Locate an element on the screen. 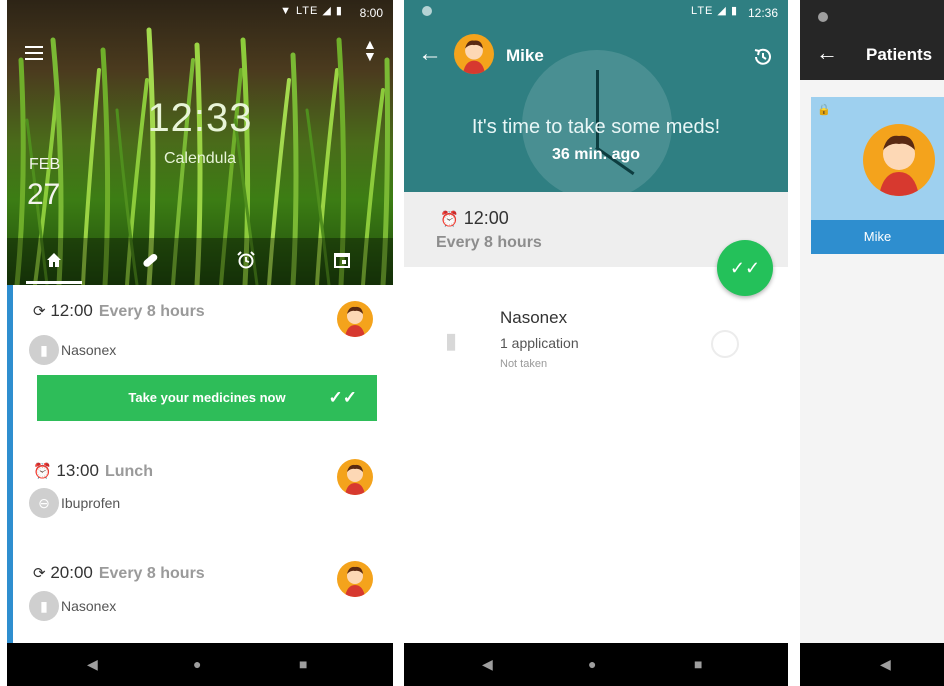 The height and width of the screenshot is (686, 944). list-item: ⏰ 13:00 Lunch ⊖ Ibuprofen is located at coordinates (203, 496).